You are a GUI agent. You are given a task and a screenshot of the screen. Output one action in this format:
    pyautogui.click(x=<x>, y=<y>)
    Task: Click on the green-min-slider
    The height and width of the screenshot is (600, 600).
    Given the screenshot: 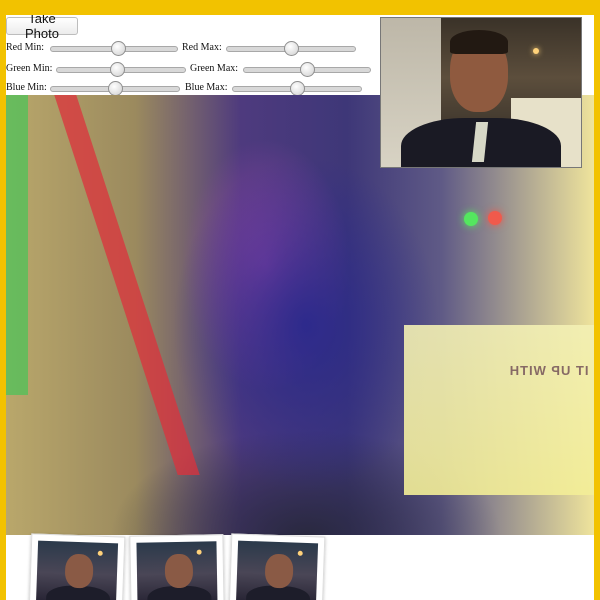 What is the action you would take?
    pyautogui.click(x=121, y=69)
    